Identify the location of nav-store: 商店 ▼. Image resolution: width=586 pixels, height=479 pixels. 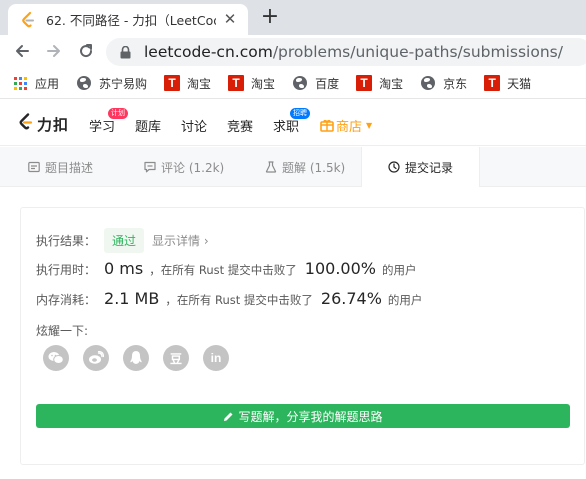
(346, 125).